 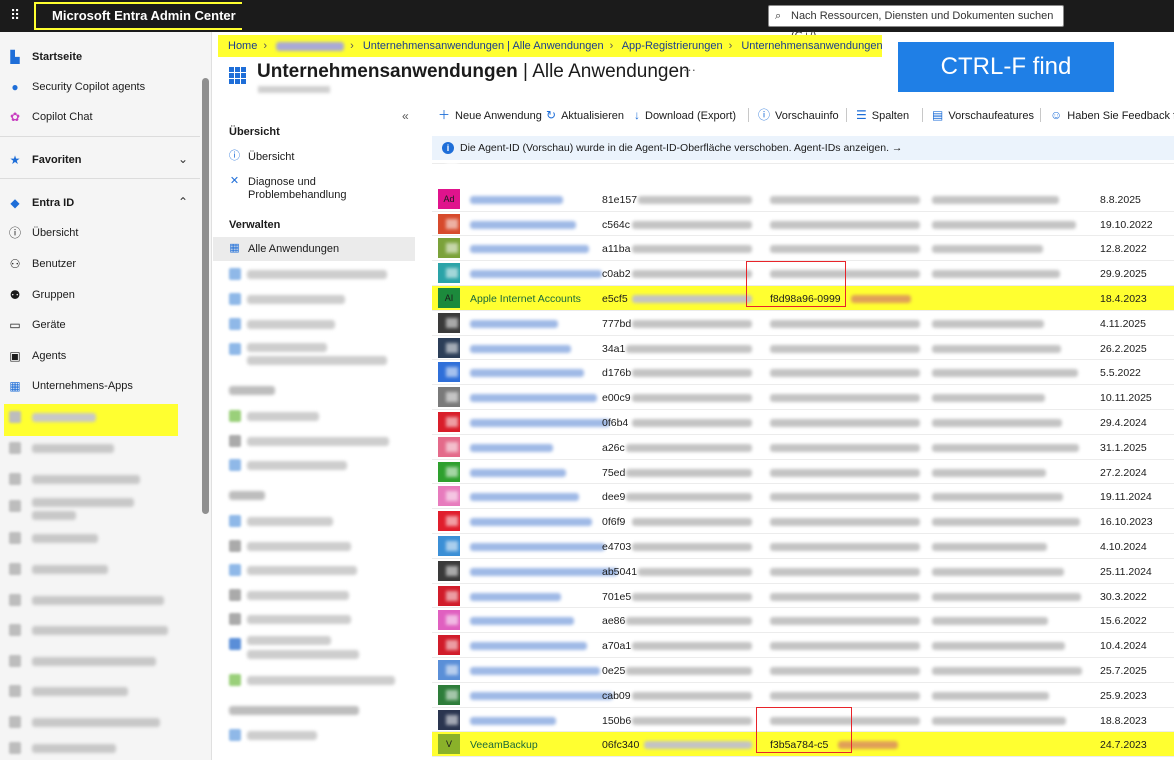 What do you see at coordinates (803, 621) in the screenshot?
I see `table-row: ae86 15.6.2022` at bounding box center [803, 621].